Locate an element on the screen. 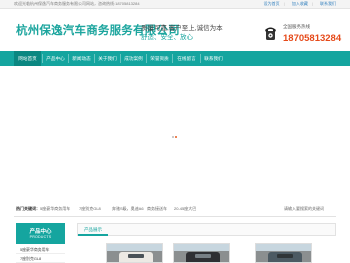  hotline-label: 全国服务热线 is located at coordinates (296, 26).